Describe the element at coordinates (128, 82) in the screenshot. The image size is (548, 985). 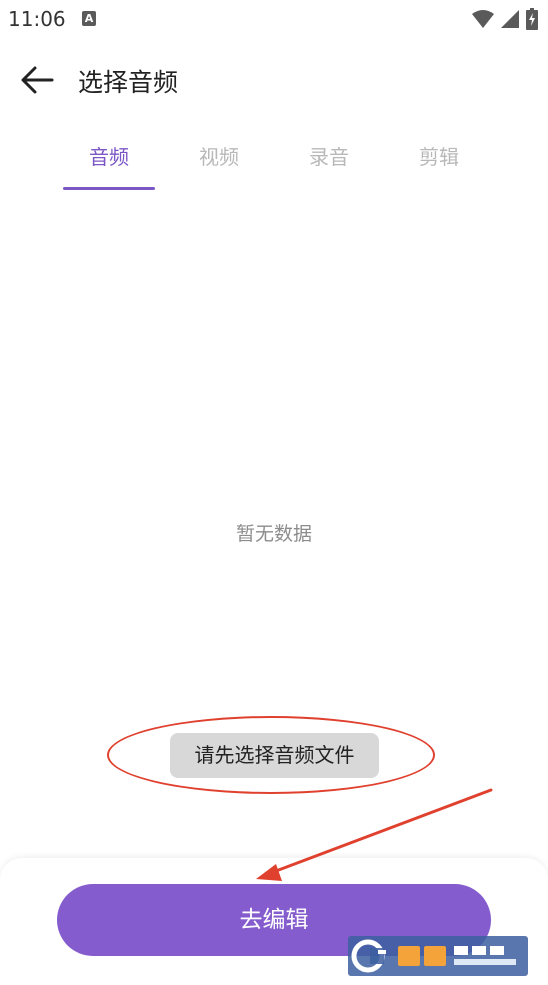
I see `page-title: 选择音频` at that location.